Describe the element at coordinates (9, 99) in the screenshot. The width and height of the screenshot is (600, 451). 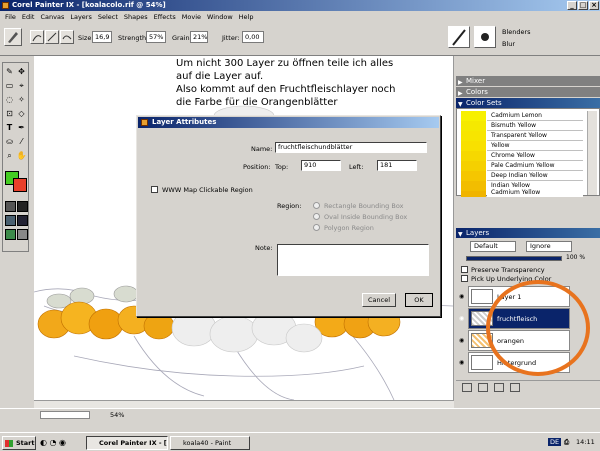
I see `lasso-tool: ◌` at that location.